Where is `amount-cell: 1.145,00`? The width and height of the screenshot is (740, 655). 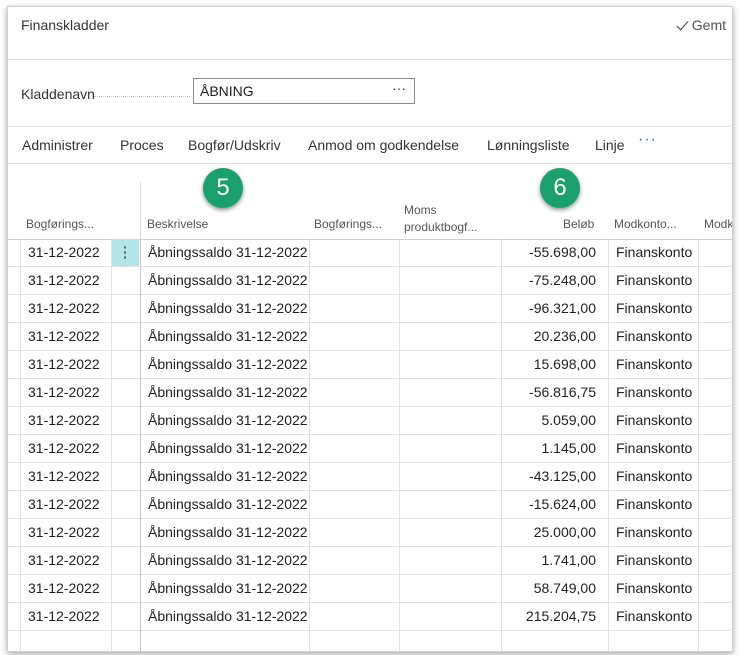 amount-cell: 1.145,00 is located at coordinates (549, 448).